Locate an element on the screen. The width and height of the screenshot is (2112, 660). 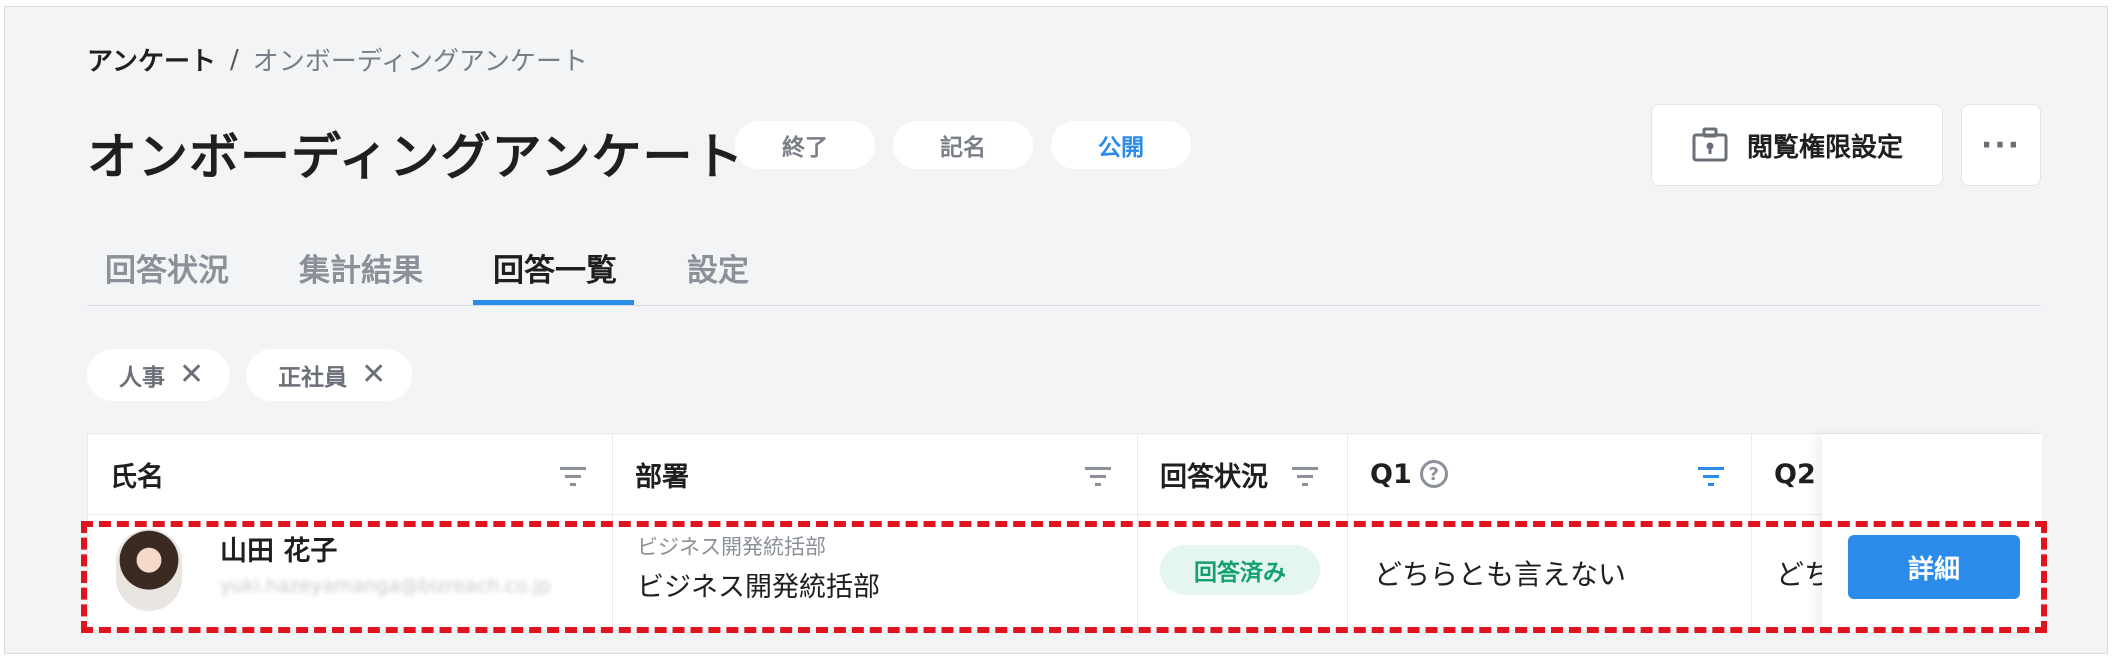
breadcrumb: アンケート / オンボーディングアンケート is located at coordinates (337, 59).